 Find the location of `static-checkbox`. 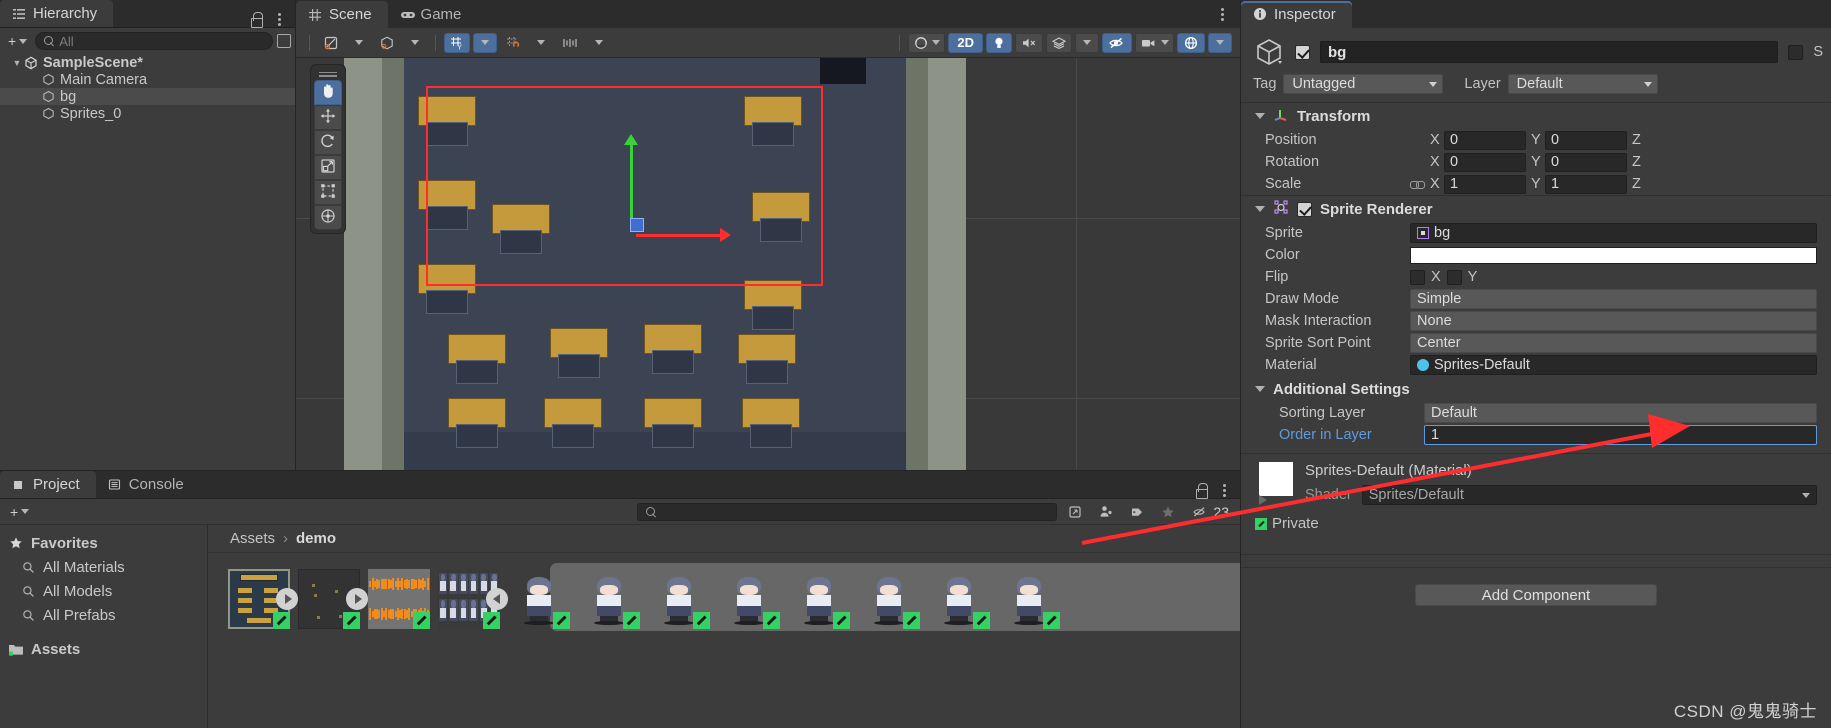

static-checkbox is located at coordinates (1796, 52).